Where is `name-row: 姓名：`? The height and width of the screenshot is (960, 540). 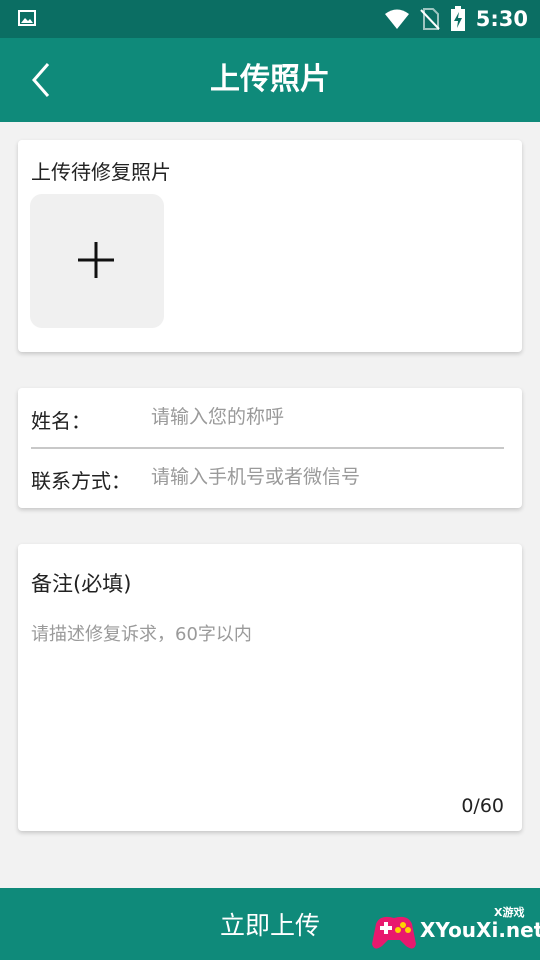
name-row: 姓名： is located at coordinates (270, 417).